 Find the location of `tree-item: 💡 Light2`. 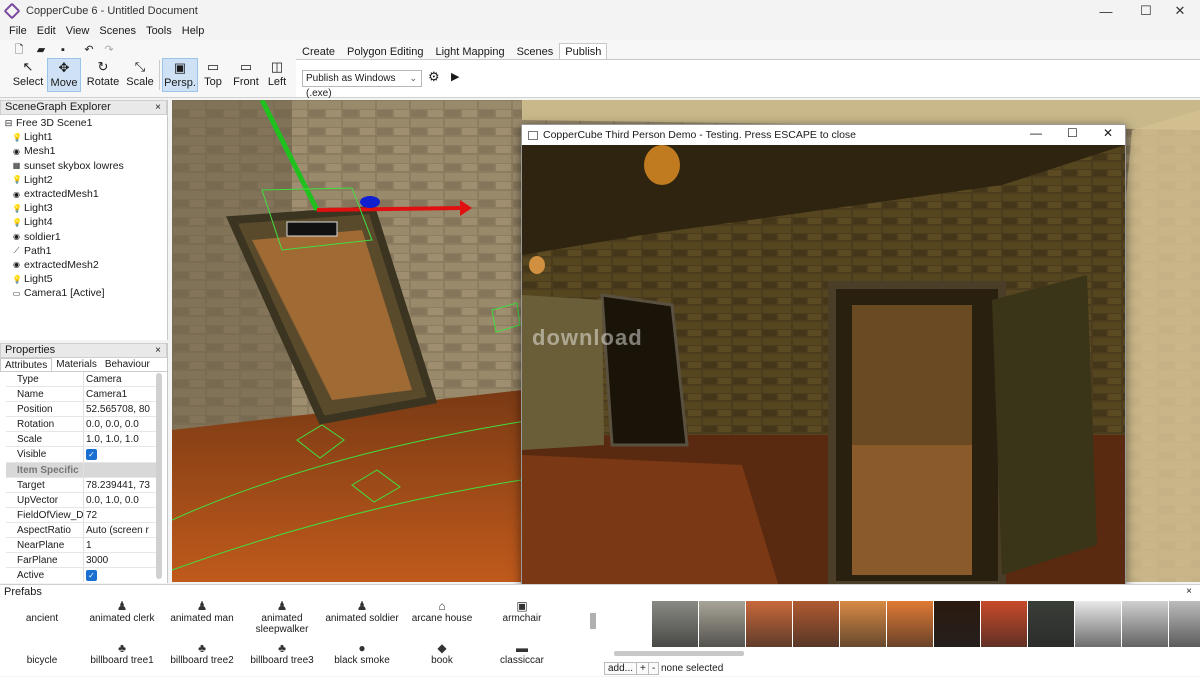

tree-item: 💡 Light2 is located at coordinates (89, 180).